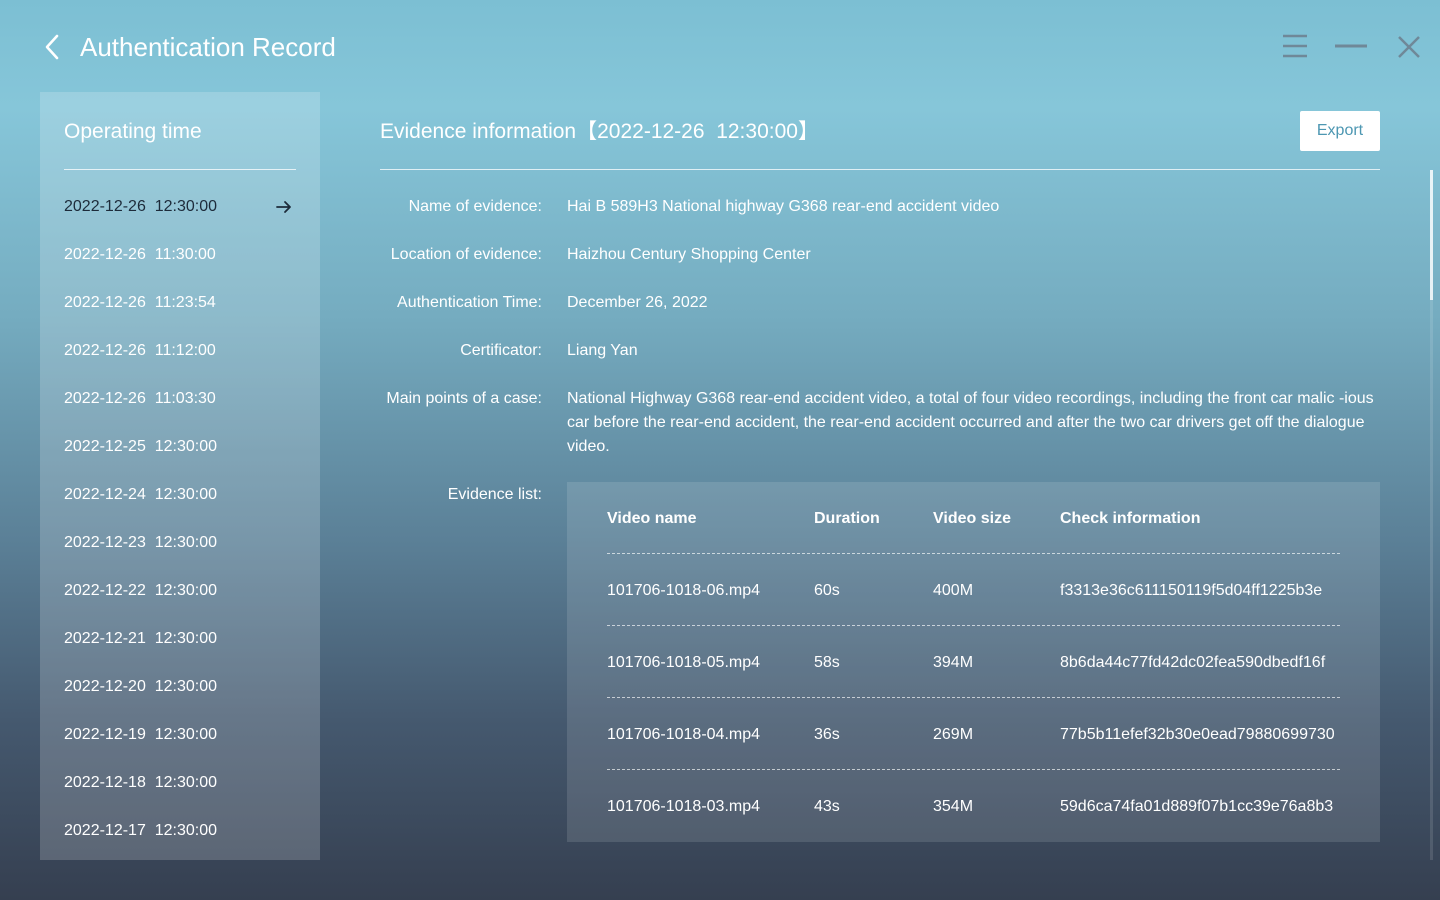 The height and width of the screenshot is (900, 1440). I want to click on sidebar-time-item: 2022-12-17 12:30:00, so click(180, 831).